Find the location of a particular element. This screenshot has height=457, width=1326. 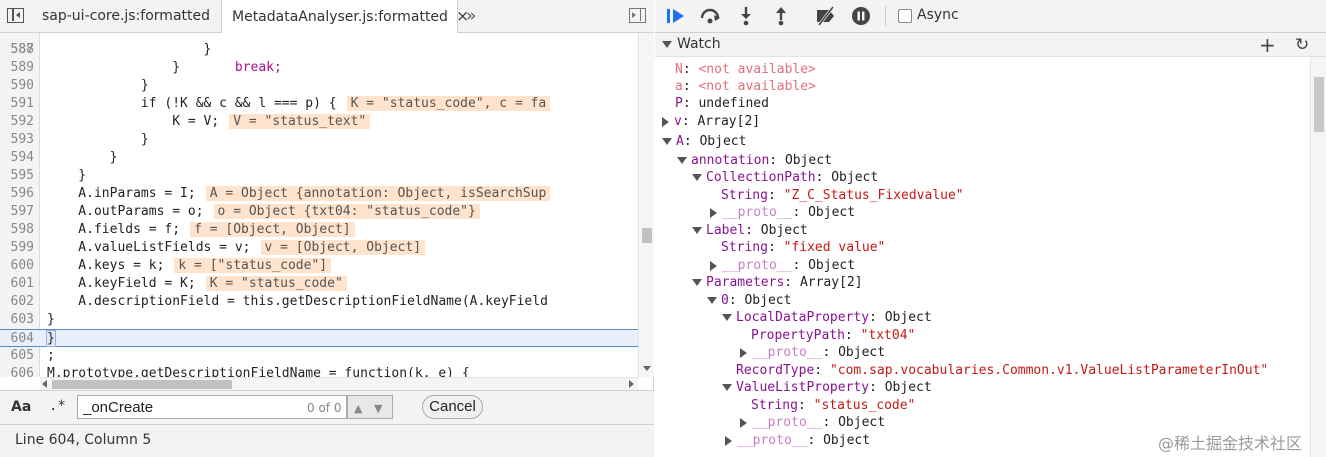

code-line: 594 } is located at coordinates (319, 158).